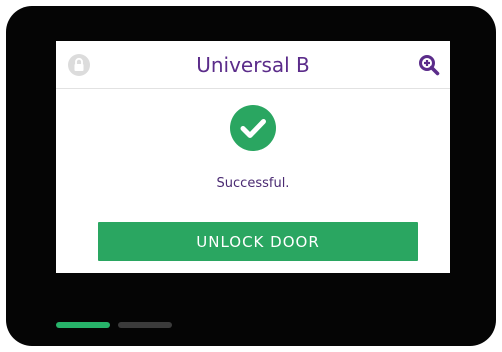 The height and width of the screenshot is (352, 502). What do you see at coordinates (145, 325) in the screenshot?
I see `page-indicator-inactive` at bounding box center [145, 325].